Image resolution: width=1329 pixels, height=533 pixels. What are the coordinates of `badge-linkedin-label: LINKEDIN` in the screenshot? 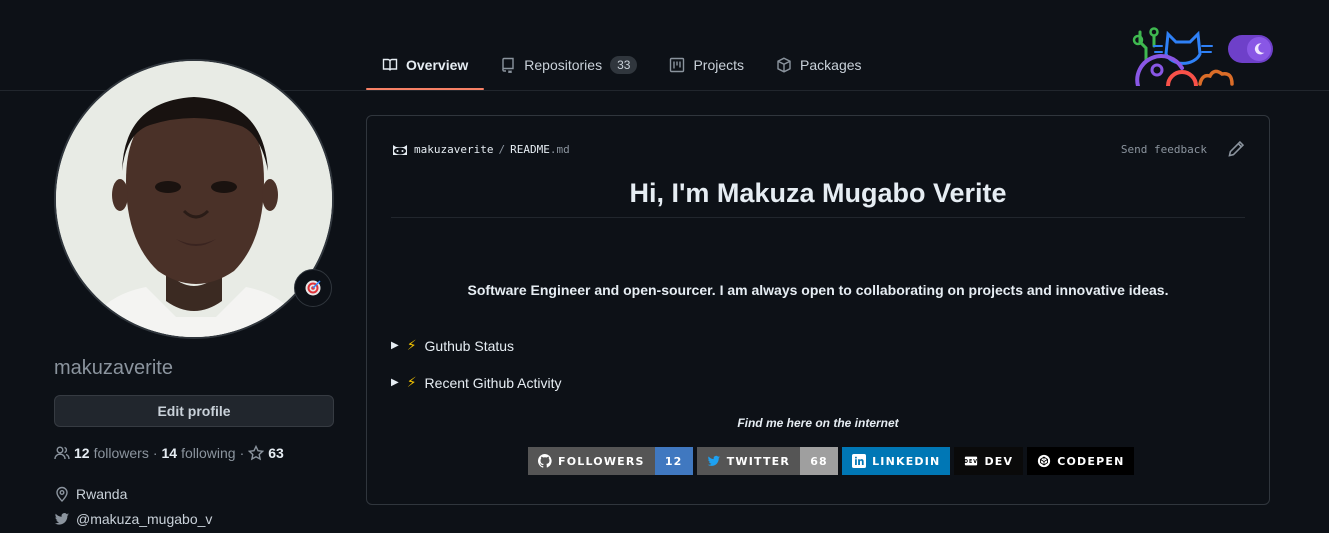 It's located at (906, 461).